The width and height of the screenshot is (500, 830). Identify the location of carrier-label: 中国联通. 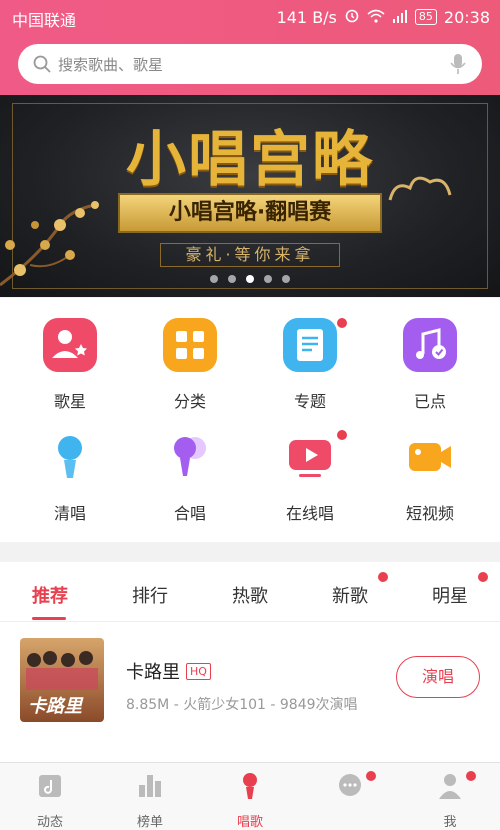
(44, 20).